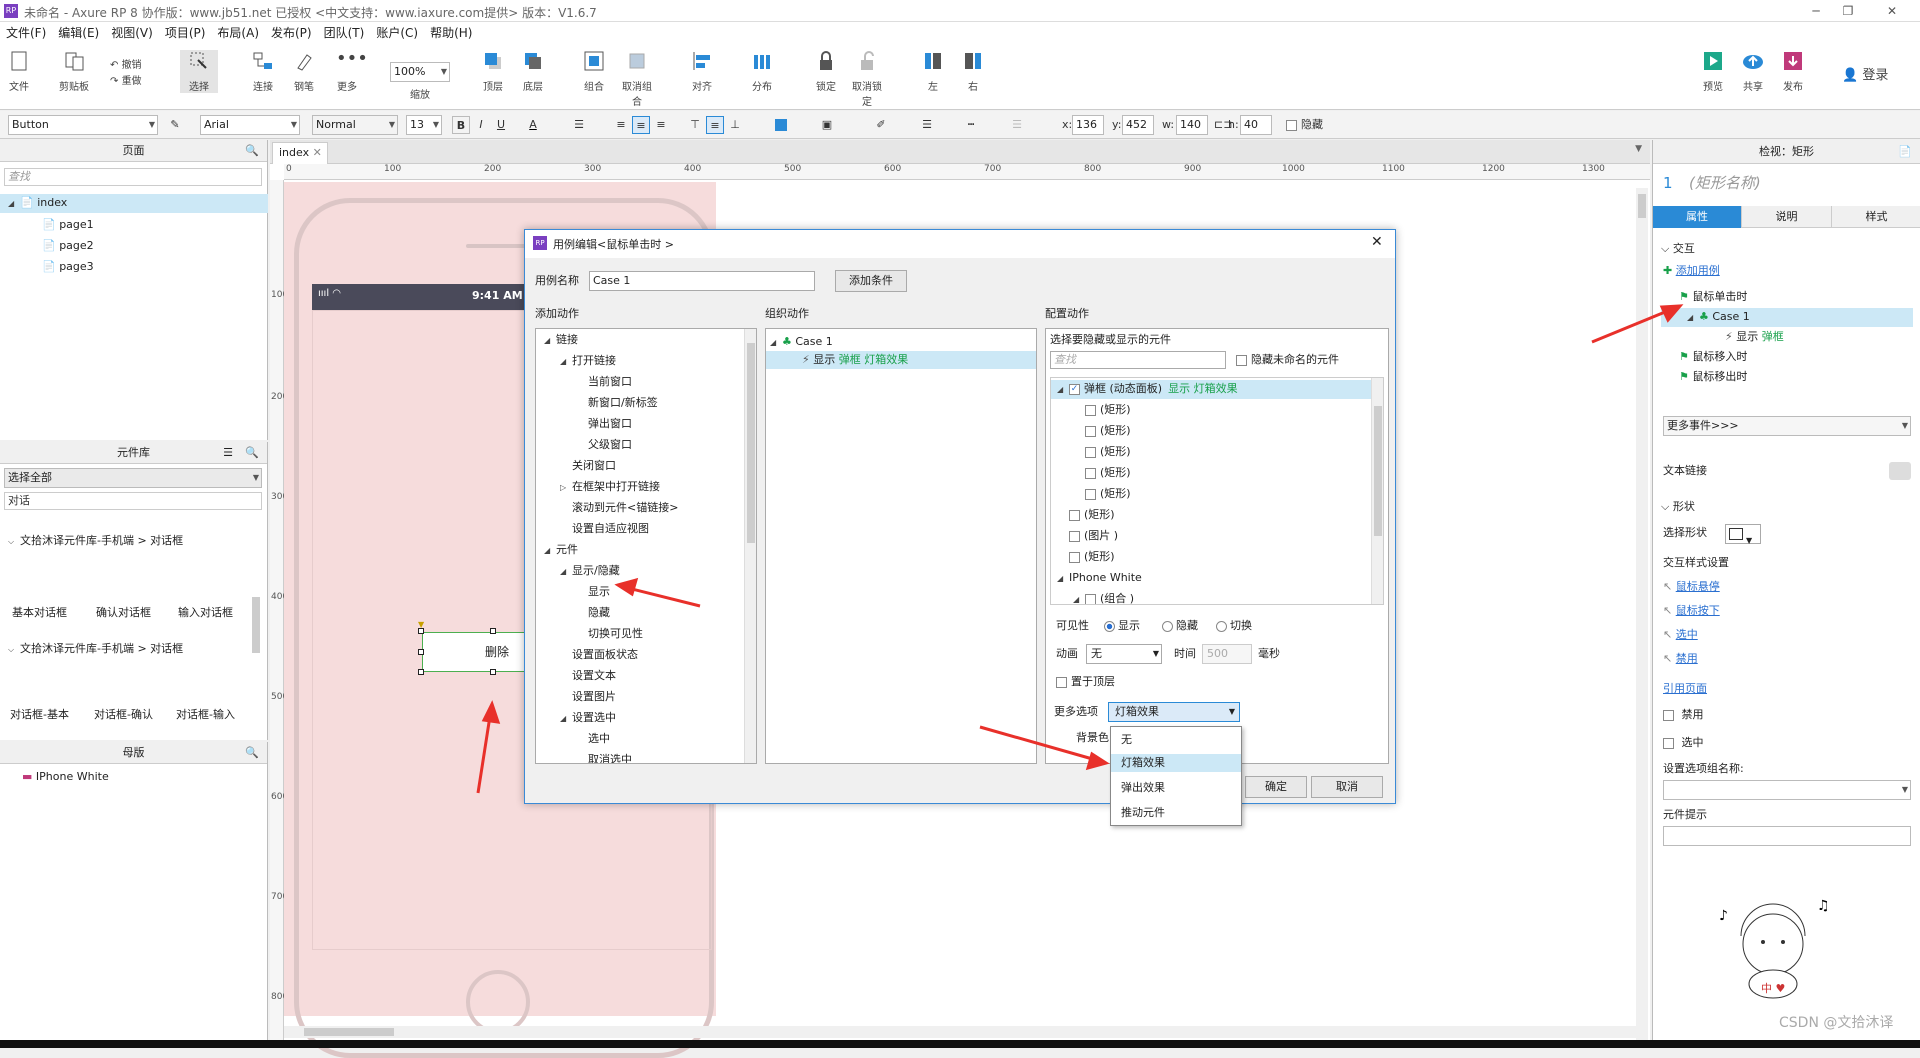 The height and width of the screenshot is (1058, 1920). What do you see at coordinates (199, 71) in the screenshot?
I see `select-tool: 选择` at bounding box center [199, 71].